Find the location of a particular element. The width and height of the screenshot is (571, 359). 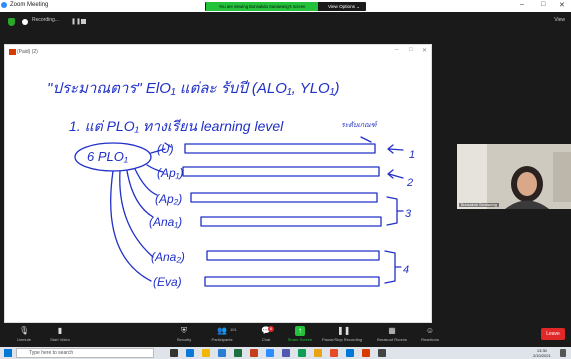

level-ap1: (Ap₁) is located at coordinates (170, 173).